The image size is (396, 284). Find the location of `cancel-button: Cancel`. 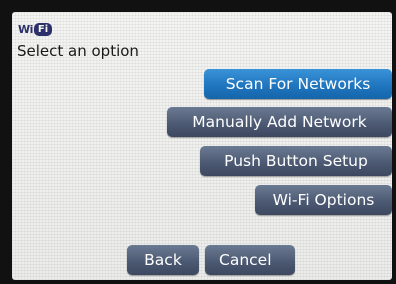

cancel-button: Cancel is located at coordinates (250, 260).